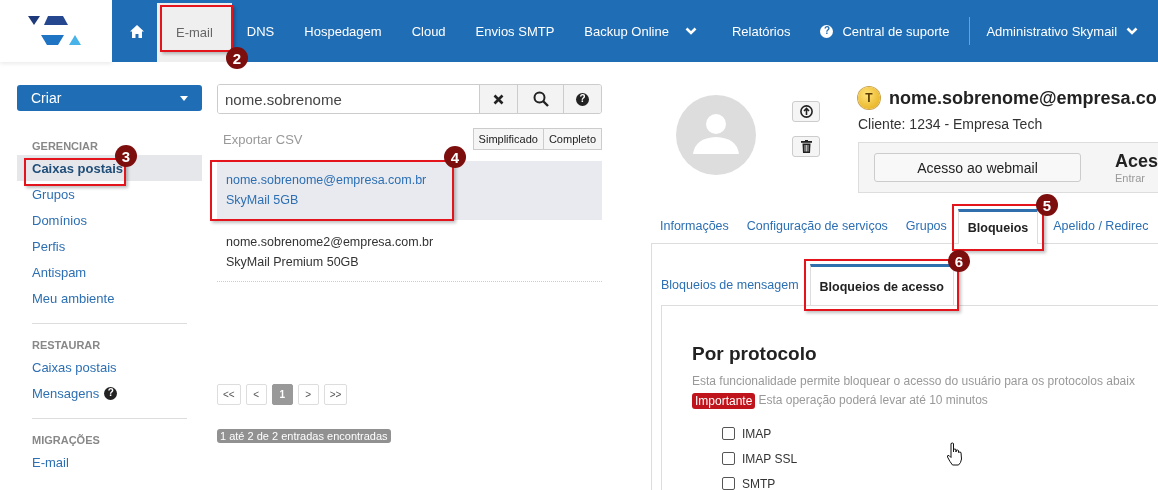 The height and width of the screenshot is (490, 1158). What do you see at coordinates (109, 220) in the screenshot?
I see `sidebar-item: Domínios` at bounding box center [109, 220].